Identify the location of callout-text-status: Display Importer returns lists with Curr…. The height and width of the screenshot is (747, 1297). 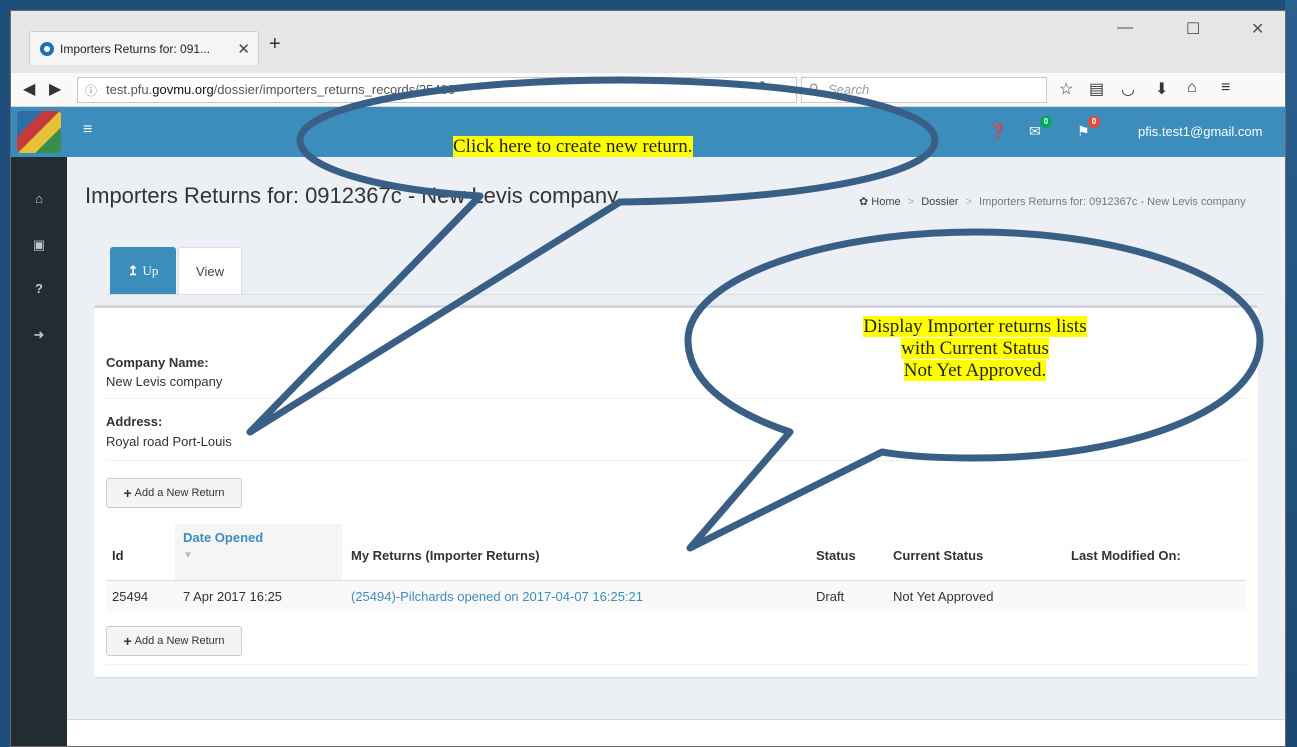
(975, 349).